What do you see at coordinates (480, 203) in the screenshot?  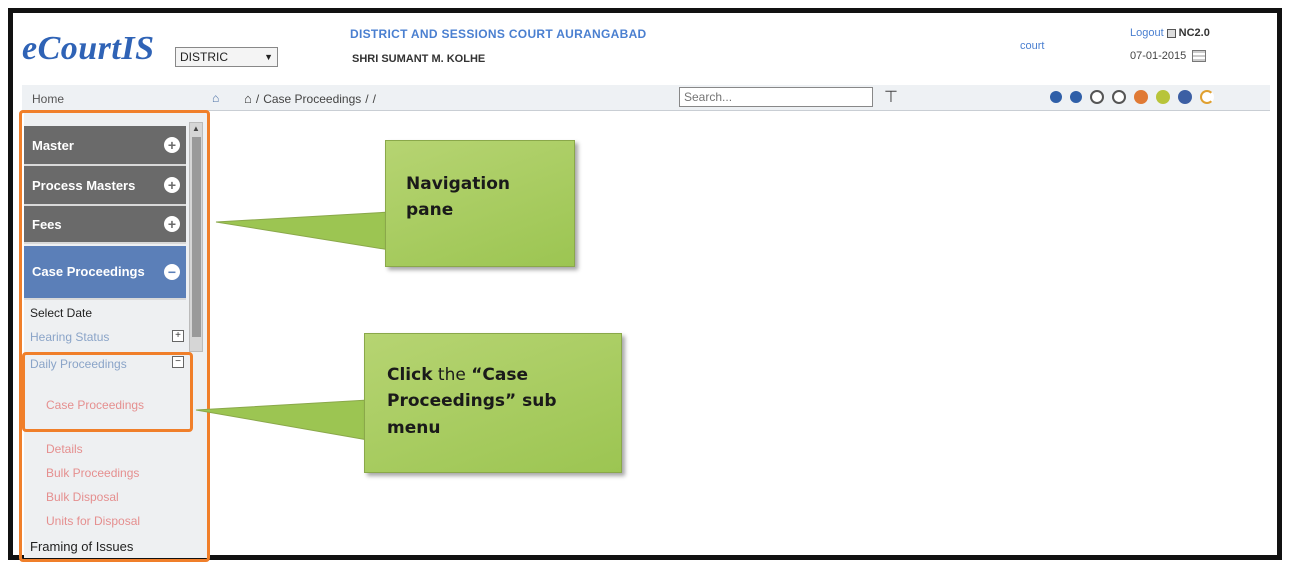 I see `navigation-callout: Navigation pane` at bounding box center [480, 203].